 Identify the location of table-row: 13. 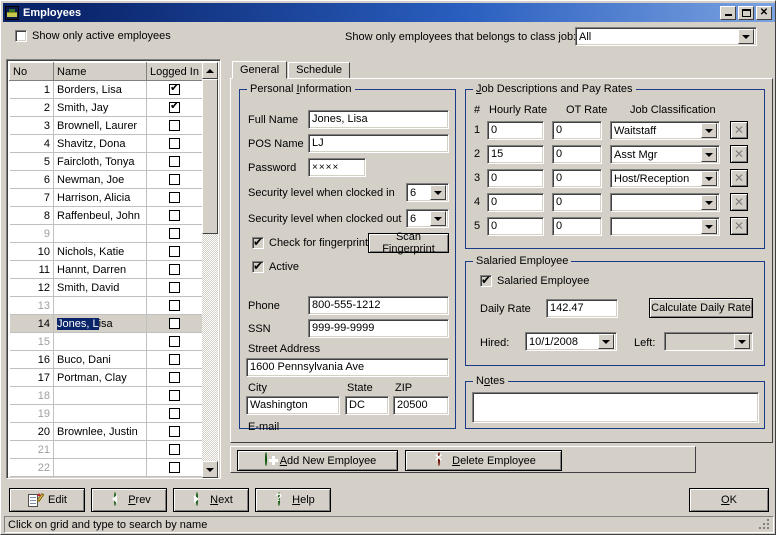
(106, 305).